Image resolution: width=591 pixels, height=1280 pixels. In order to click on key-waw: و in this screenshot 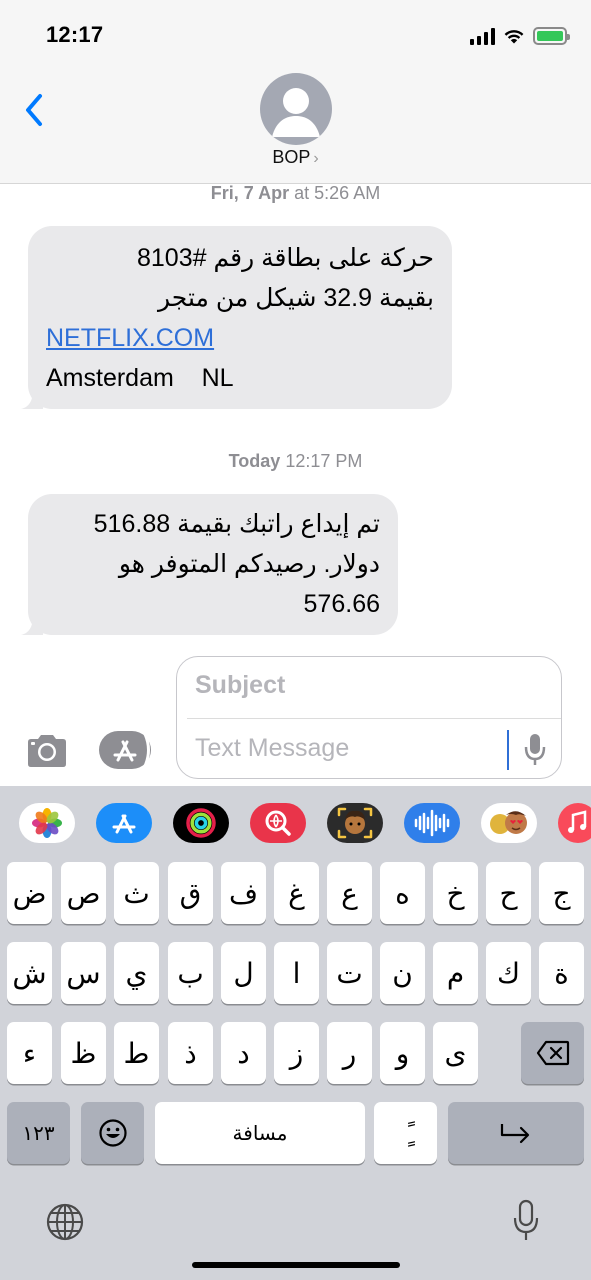, I will do `click(402, 1053)`.